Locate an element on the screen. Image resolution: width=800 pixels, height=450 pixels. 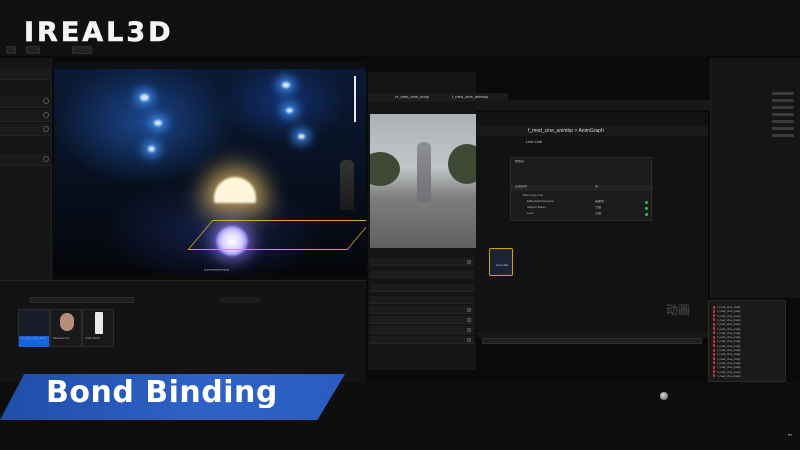
graph-breadcrumb: f_med_cine_animbp > AnimGraph is located at coordinates (592, 131).